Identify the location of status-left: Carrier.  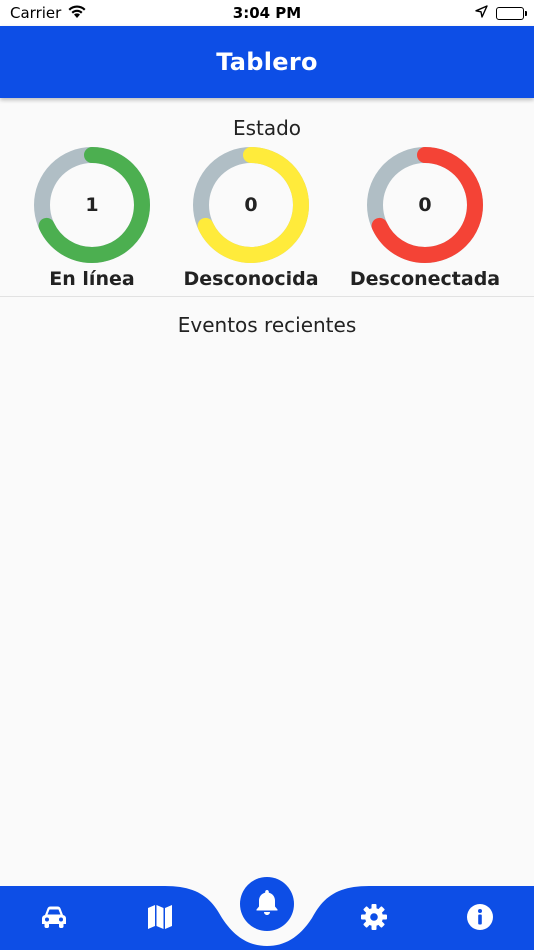
(48, 13).